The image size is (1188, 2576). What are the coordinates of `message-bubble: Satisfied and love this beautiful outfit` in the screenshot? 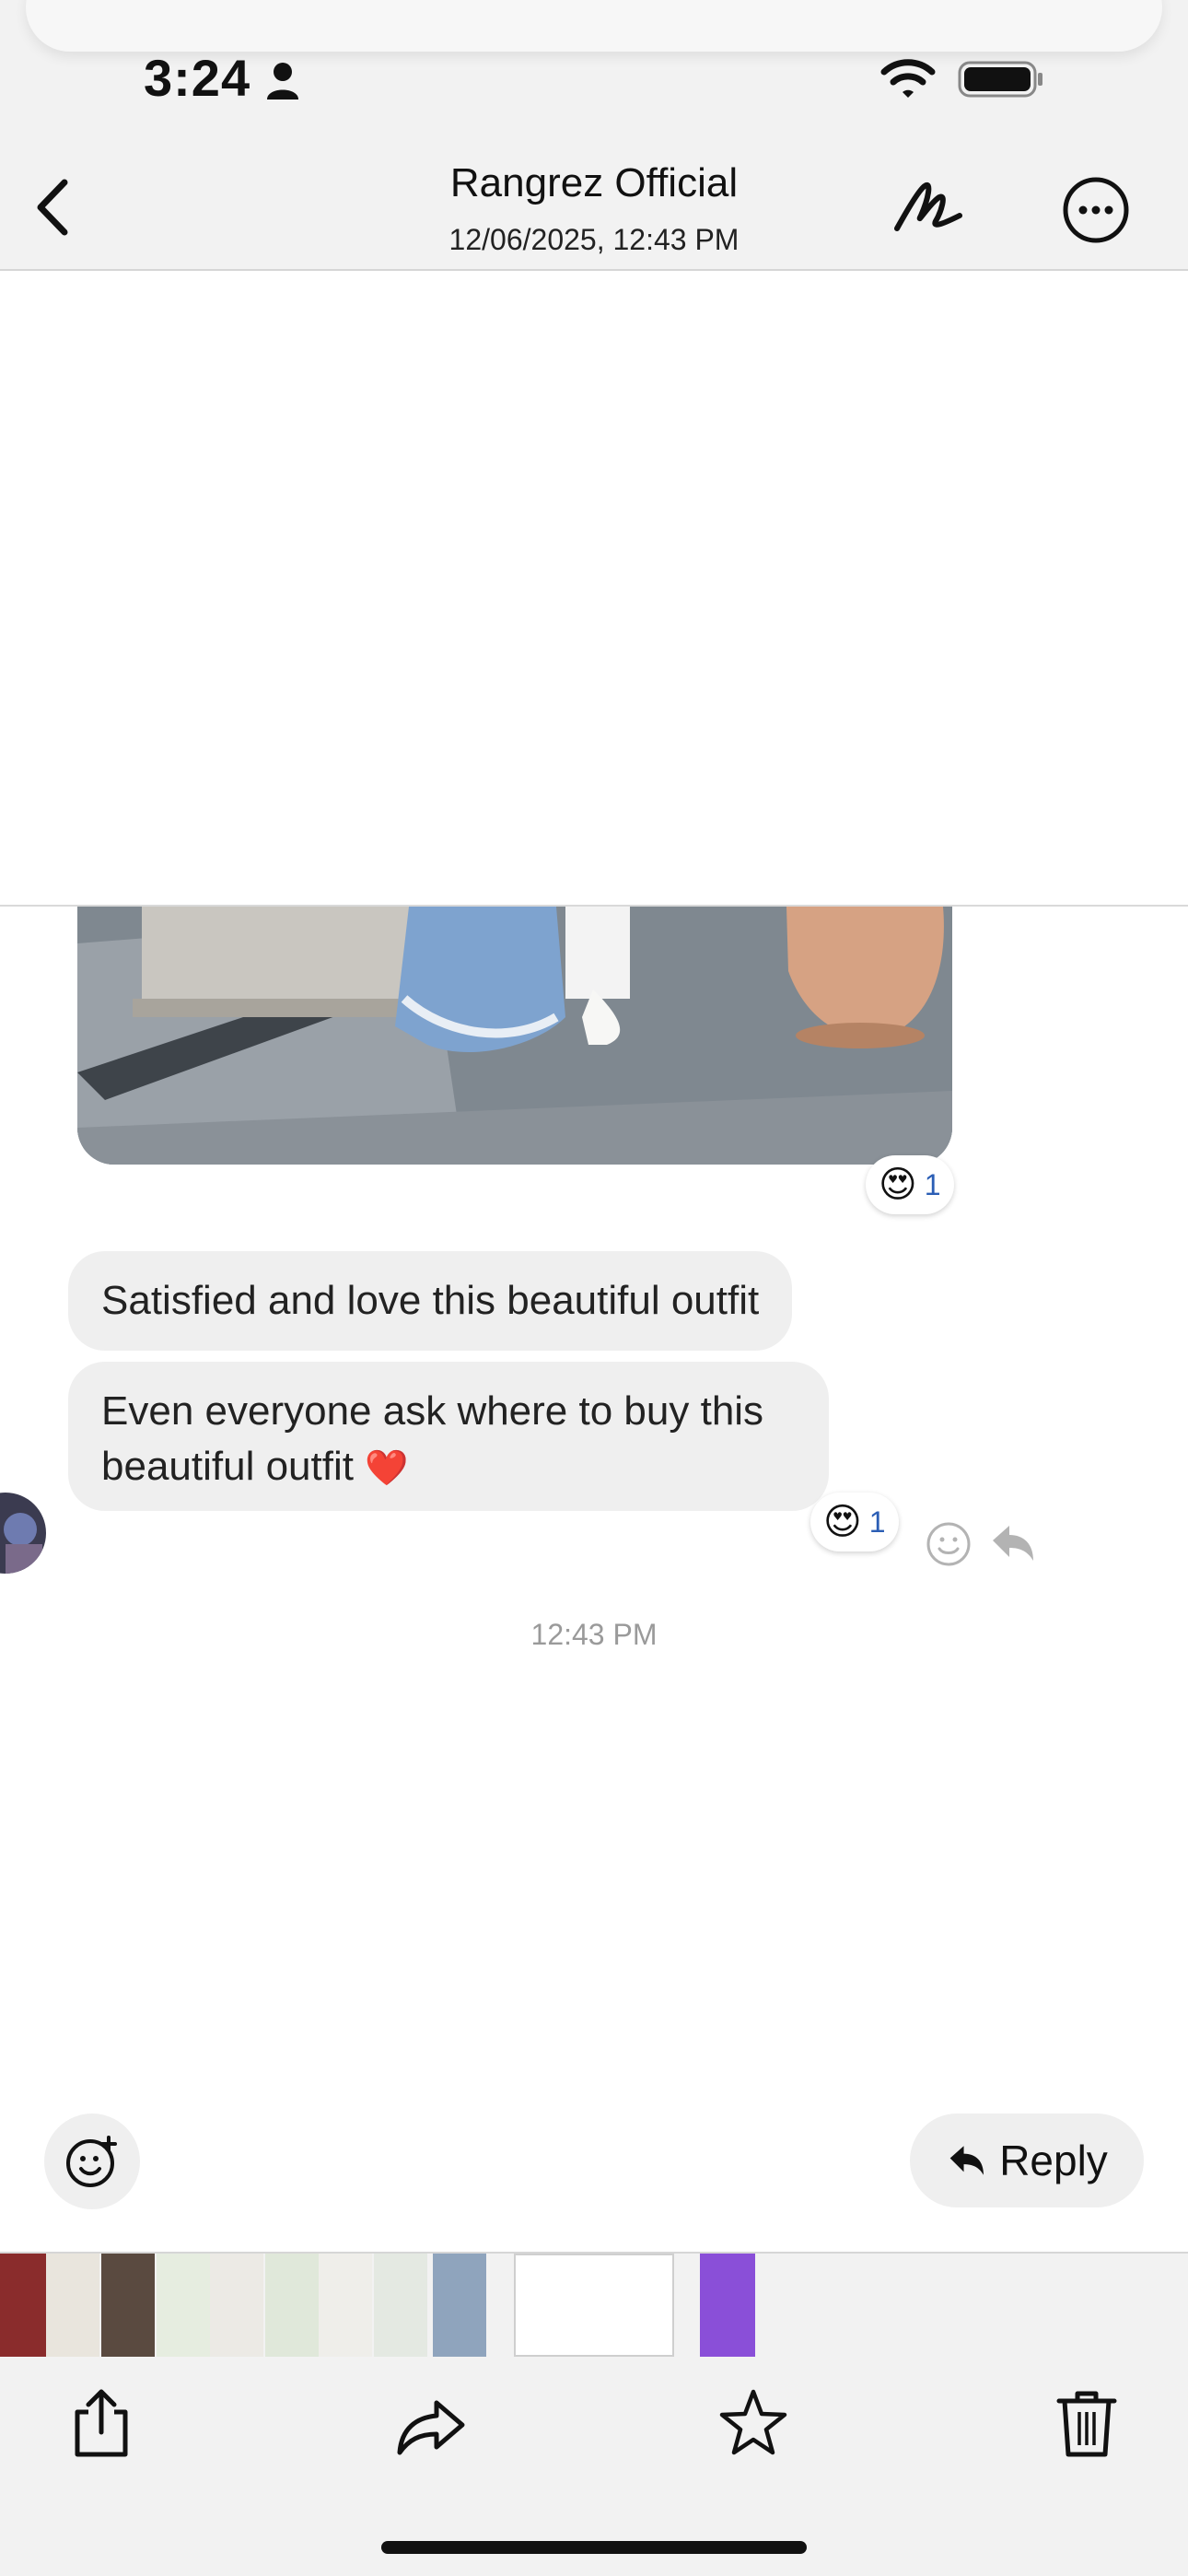 It's located at (430, 1301).